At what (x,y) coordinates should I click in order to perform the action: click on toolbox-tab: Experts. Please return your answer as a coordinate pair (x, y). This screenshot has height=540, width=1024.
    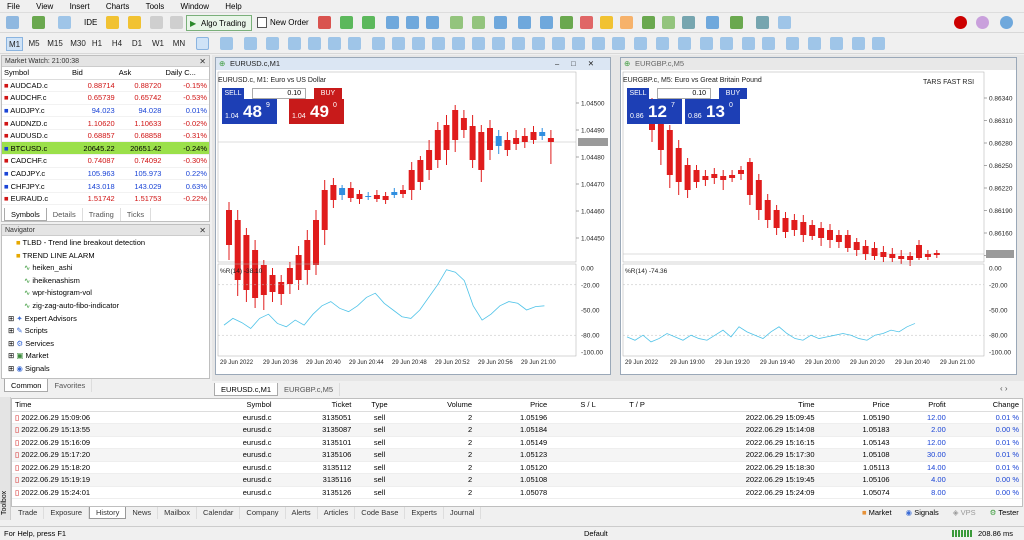
    Looking at the image, I should click on (424, 513).